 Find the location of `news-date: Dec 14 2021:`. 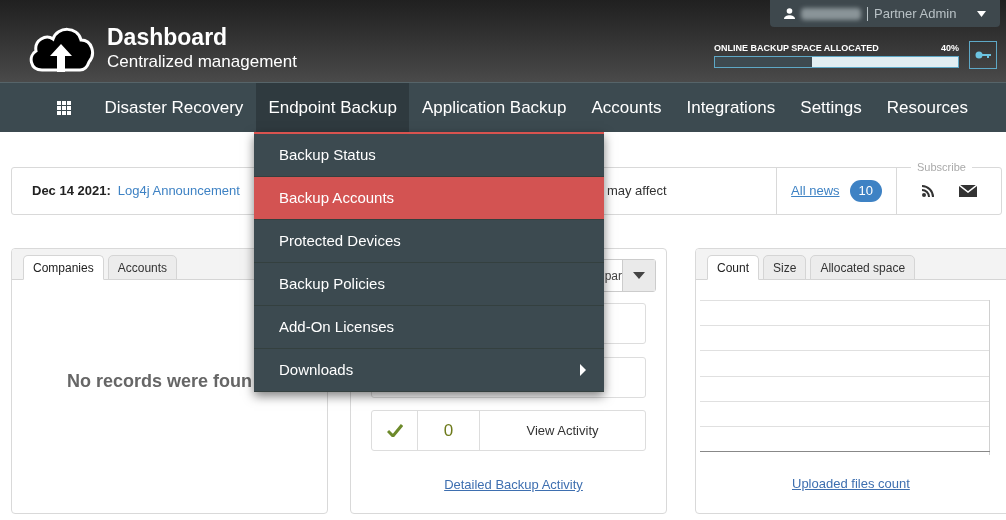

news-date: Dec 14 2021: is located at coordinates (71, 191).